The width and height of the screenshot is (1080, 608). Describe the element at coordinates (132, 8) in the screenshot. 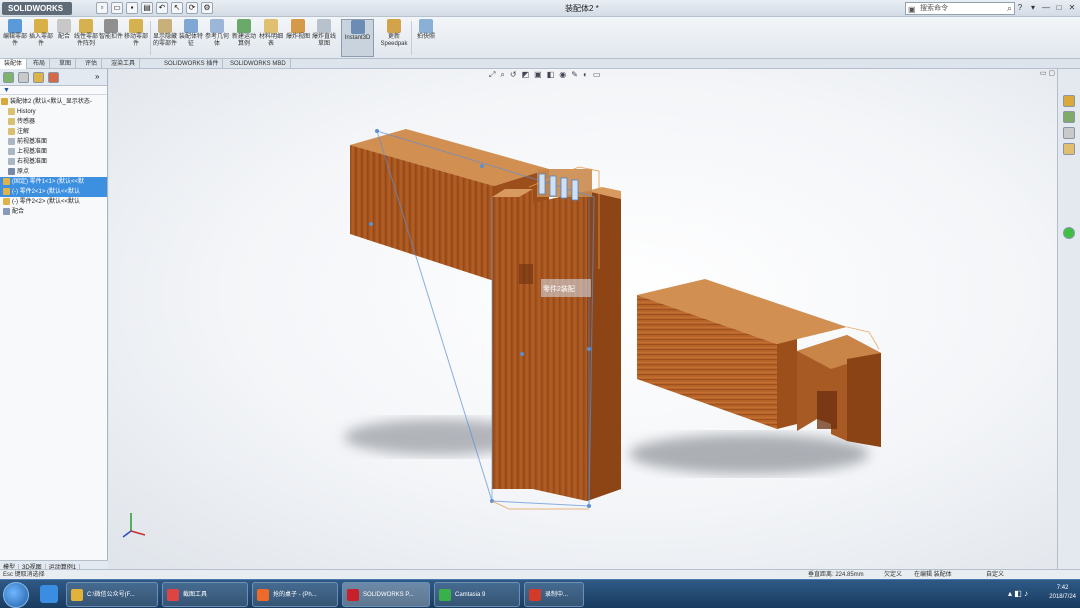

I see `save-icon: ▪` at that location.